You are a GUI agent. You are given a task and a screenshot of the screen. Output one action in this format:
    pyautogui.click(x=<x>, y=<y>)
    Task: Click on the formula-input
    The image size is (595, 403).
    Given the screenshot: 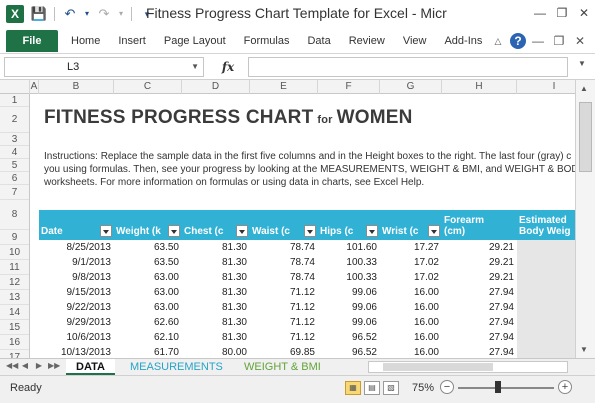 What is the action you would take?
    pyautogui.click(x=408, y=67)
    